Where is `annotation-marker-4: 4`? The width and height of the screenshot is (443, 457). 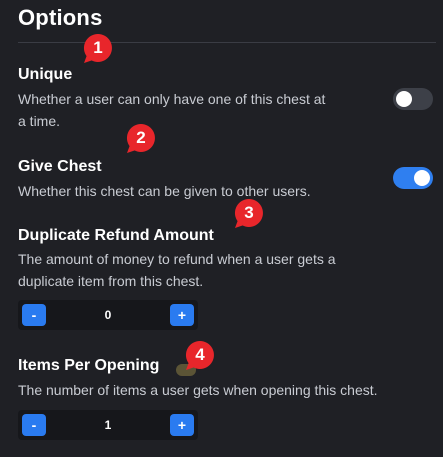 annotation-marker-4: 4 is located at coordinates (200, 355).